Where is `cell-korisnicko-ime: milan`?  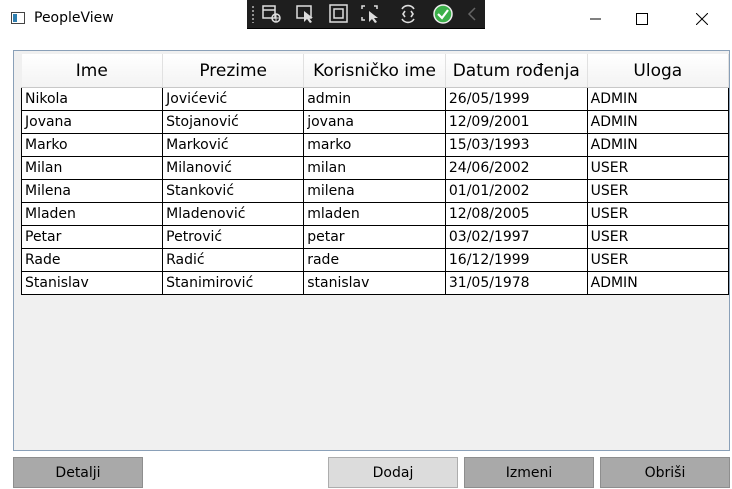 cell-korisnicko-ime: milan is located at coordinates (374, 168).